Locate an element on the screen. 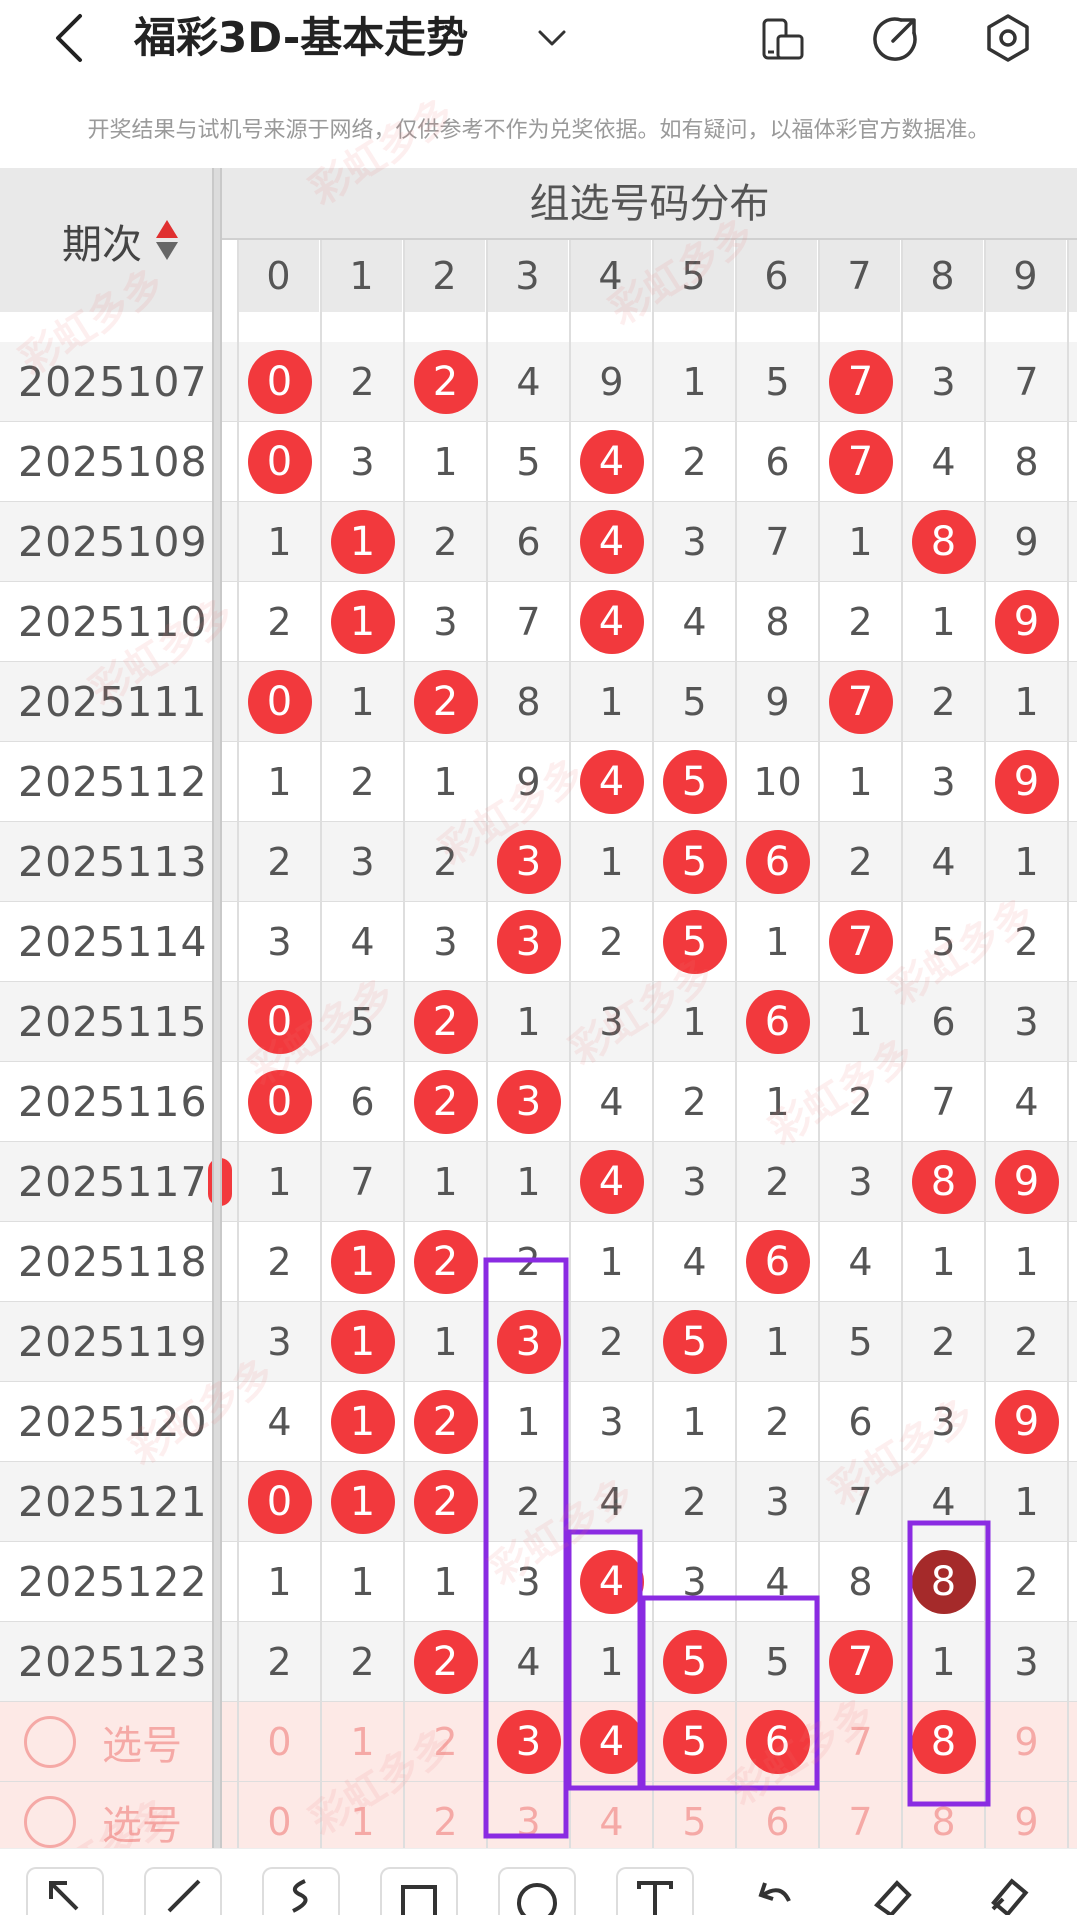 The width and height of the screenshot is (1077, 1915). back-arrow-icon is located at coordinates (69, 38).